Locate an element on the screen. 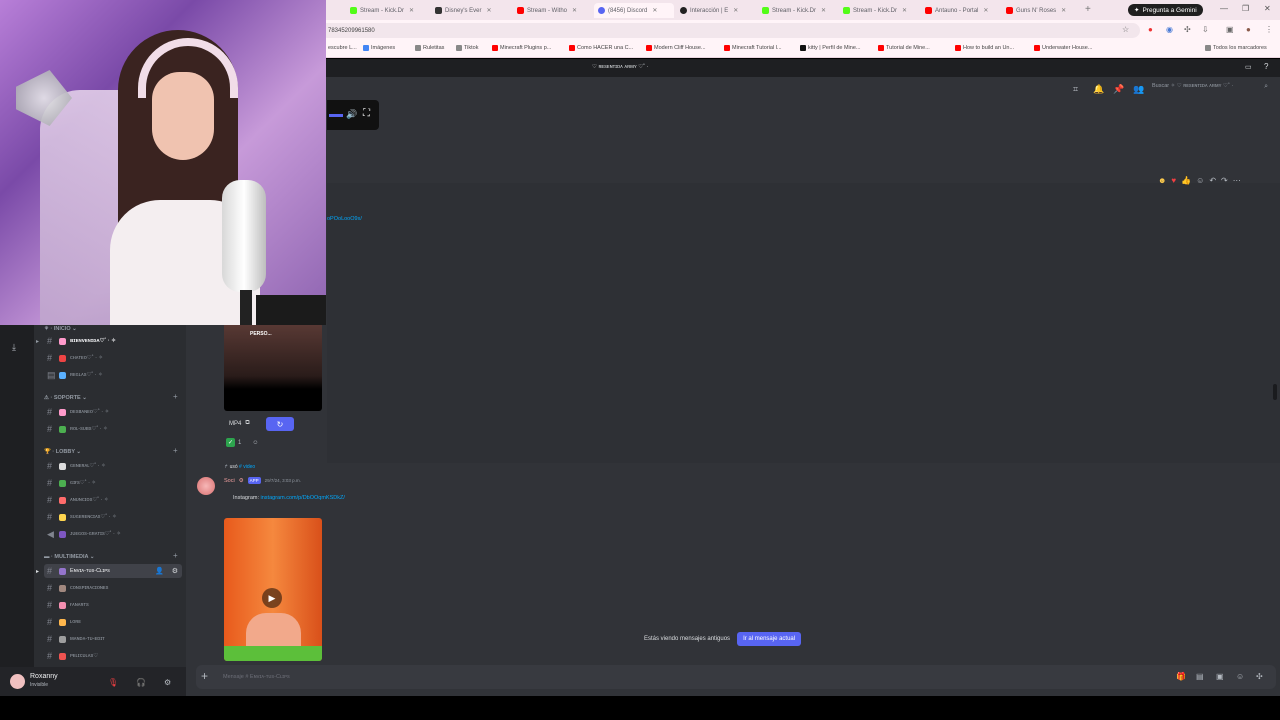 The height and width of the screenshot is (720, 1280). close-window-button: ✕ is located at coordinates (1267, 8).